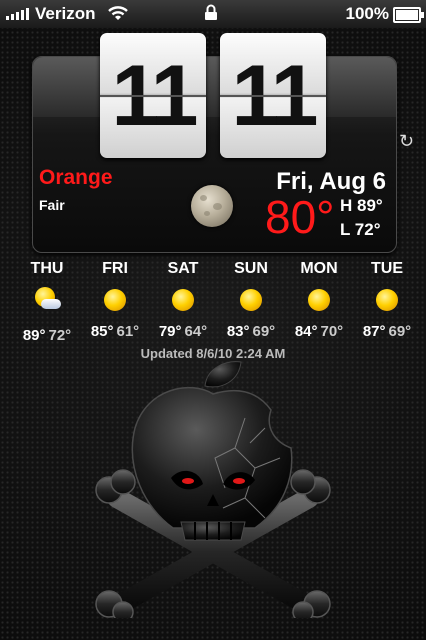 This screenshot has width=426, height=640. Describe the element at coordinates (128, 331) in the screenshot. I see `forecast-low: 61°` at that location.